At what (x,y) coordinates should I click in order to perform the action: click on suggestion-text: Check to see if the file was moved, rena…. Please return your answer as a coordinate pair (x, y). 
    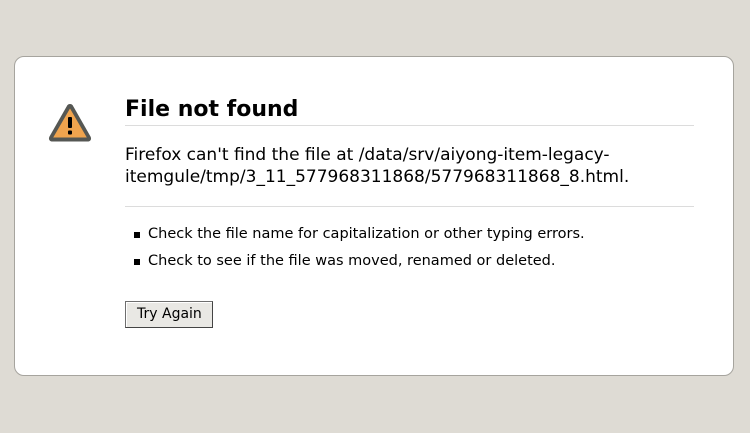
    Looking at the image, I should click on (352, 261).